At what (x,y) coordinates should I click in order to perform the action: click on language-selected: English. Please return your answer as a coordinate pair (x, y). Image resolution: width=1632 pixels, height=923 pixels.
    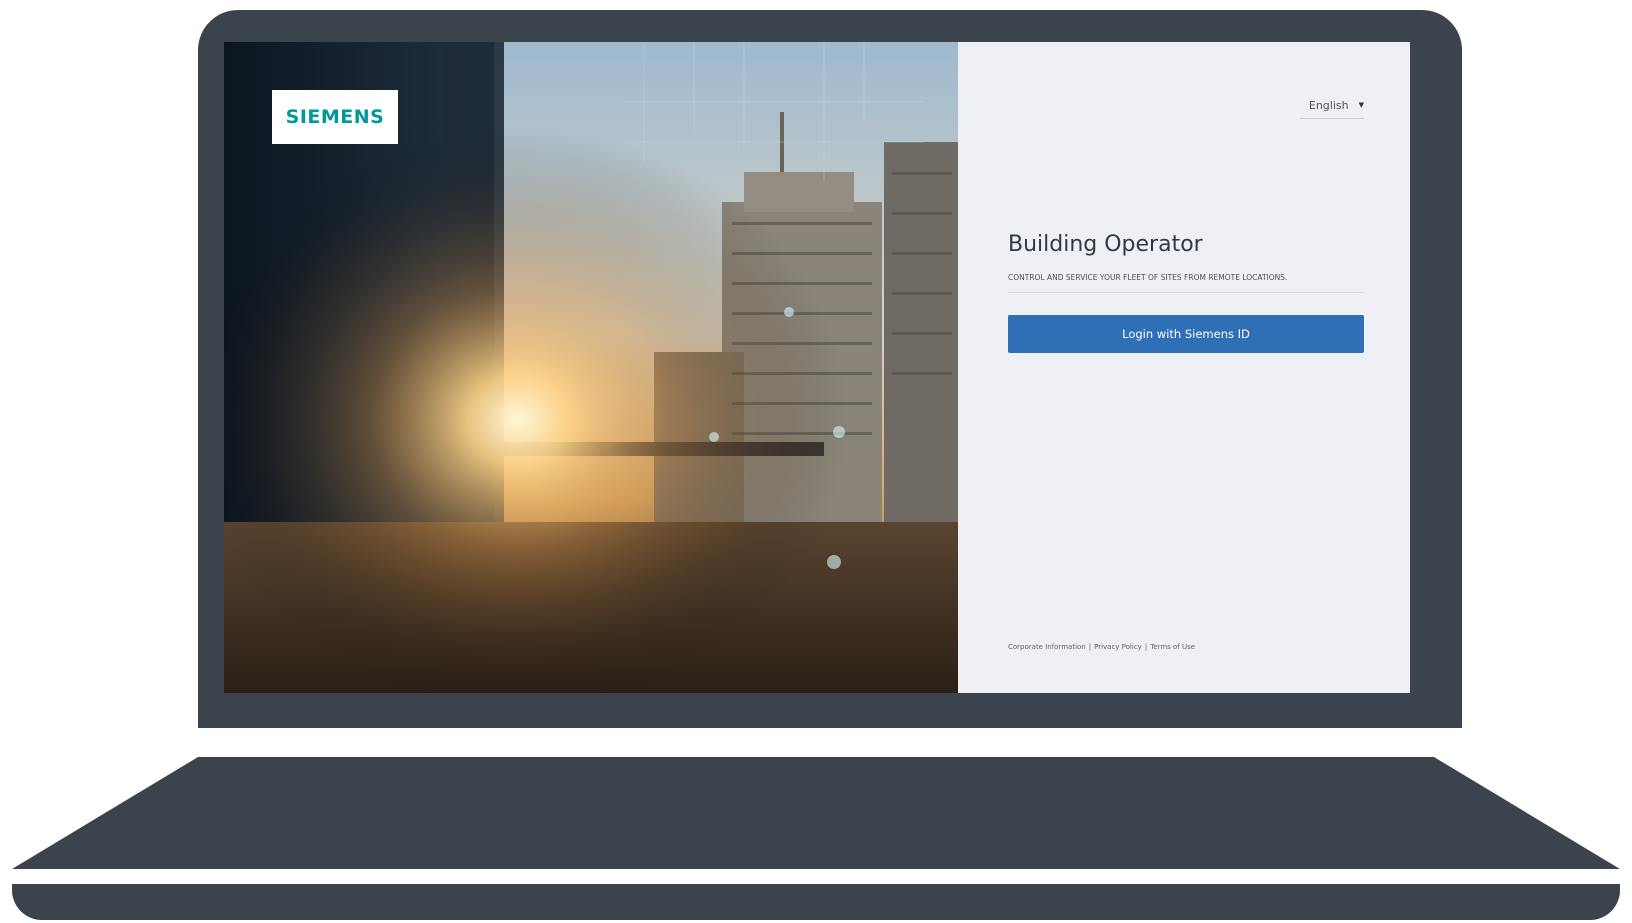
    Looking at the image, I should click on (1328, 105).